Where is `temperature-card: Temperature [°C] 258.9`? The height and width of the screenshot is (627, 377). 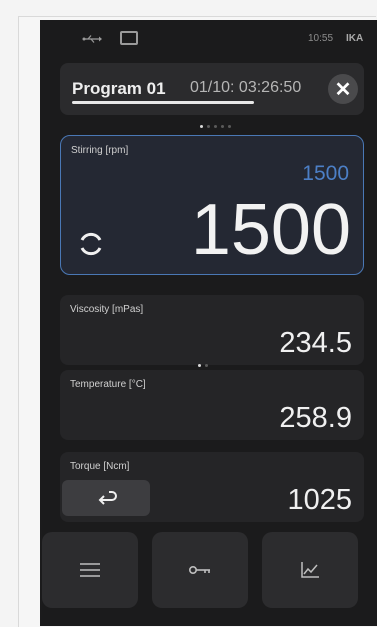 temperature-card: Temperature [°C] 258.9 is located at coordinates (212, 405).